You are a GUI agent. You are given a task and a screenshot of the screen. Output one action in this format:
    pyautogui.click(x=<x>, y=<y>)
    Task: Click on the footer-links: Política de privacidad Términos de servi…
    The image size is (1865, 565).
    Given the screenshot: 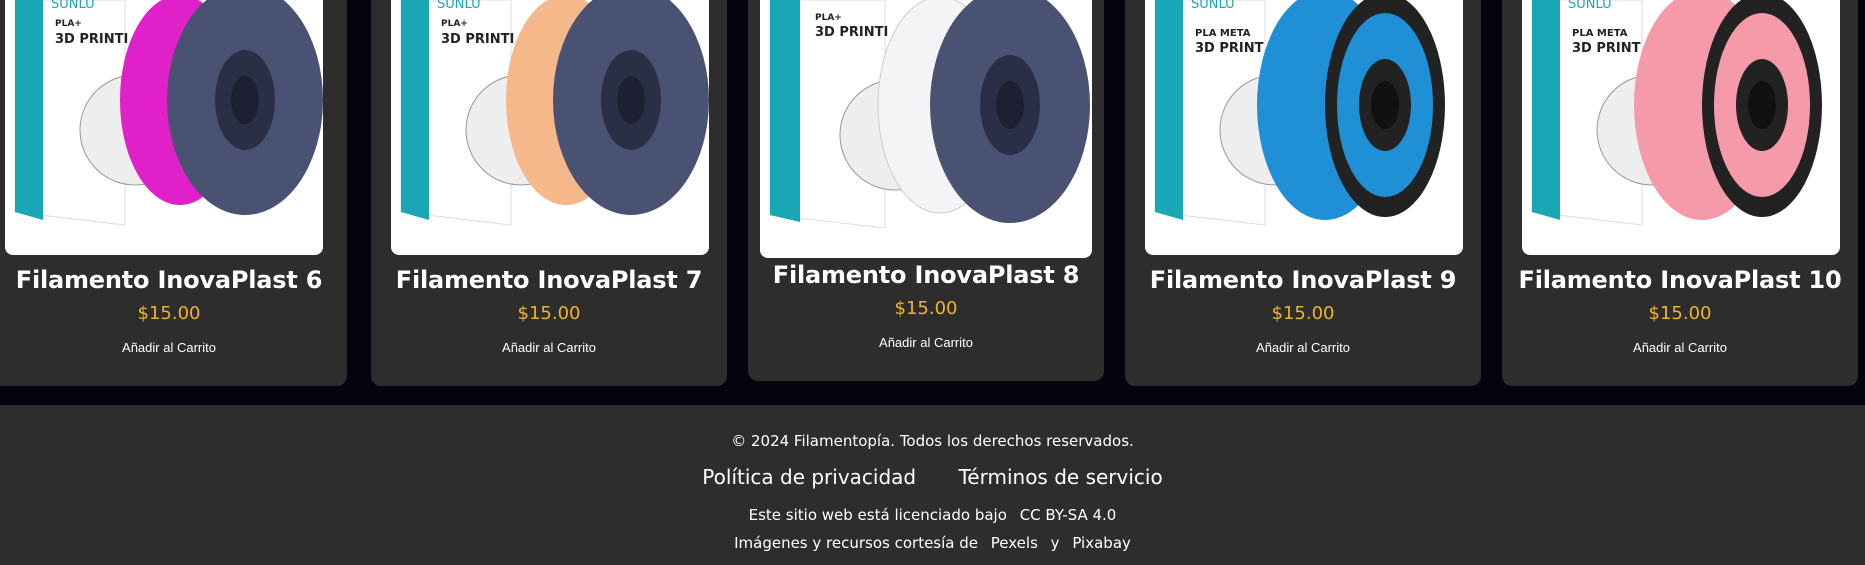 What is the action you would take?
    pyautogui.click(x=932, y=477)
    